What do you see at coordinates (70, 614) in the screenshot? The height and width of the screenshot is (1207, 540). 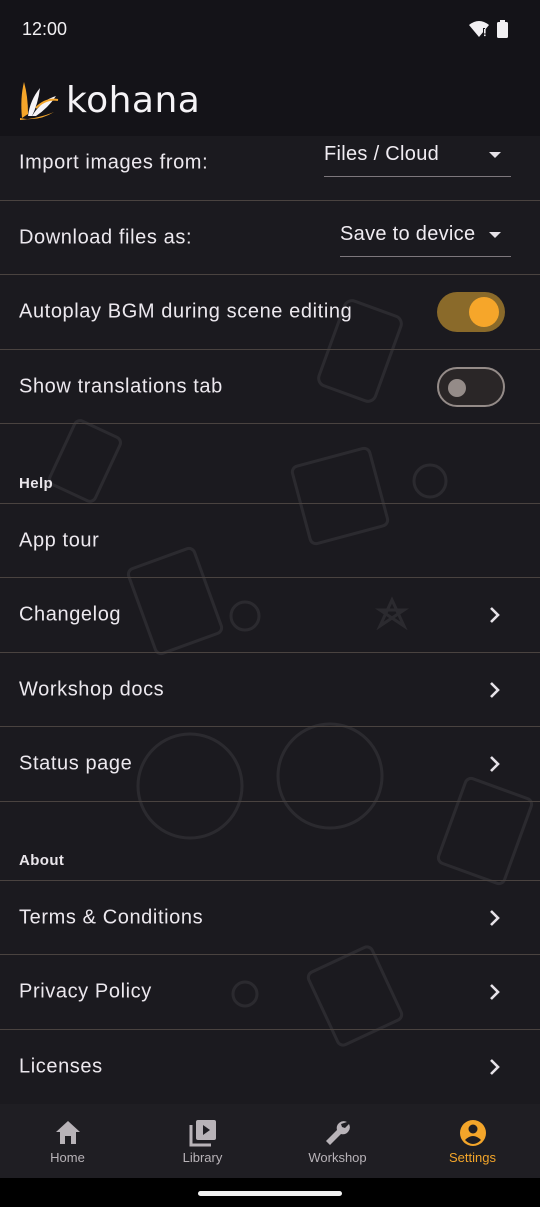 I see `list-item-label: Changelog` at bounding box center [70, 614].